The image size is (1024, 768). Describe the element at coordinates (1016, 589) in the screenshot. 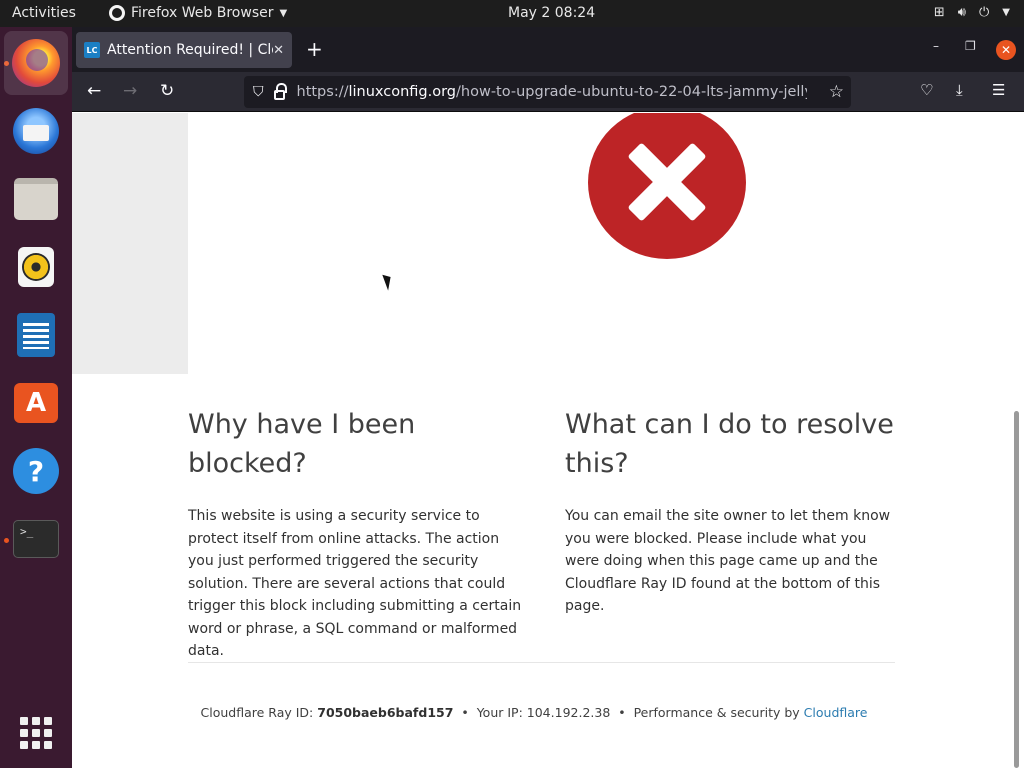

I see `vertical-scrollbar` at that location.